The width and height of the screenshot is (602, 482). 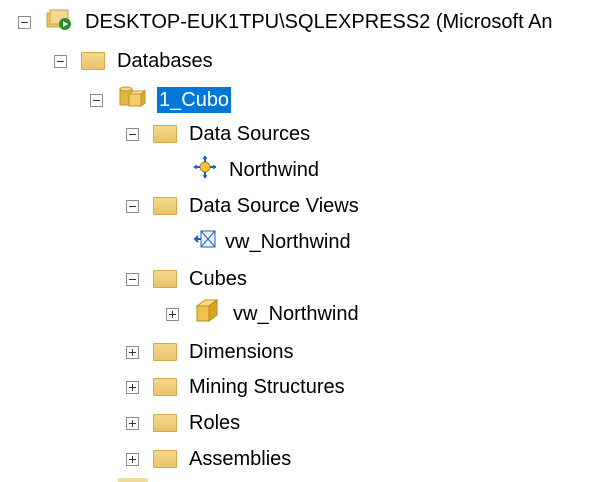 I want to click on tree-node-cubes: Cubes, so click(x=187, y=279).